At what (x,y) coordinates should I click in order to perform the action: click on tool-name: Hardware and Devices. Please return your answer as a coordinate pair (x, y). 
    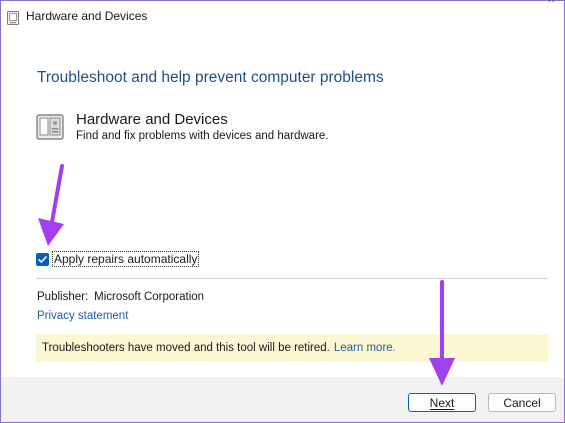
    Looking at the image, I should click on (152, 119).